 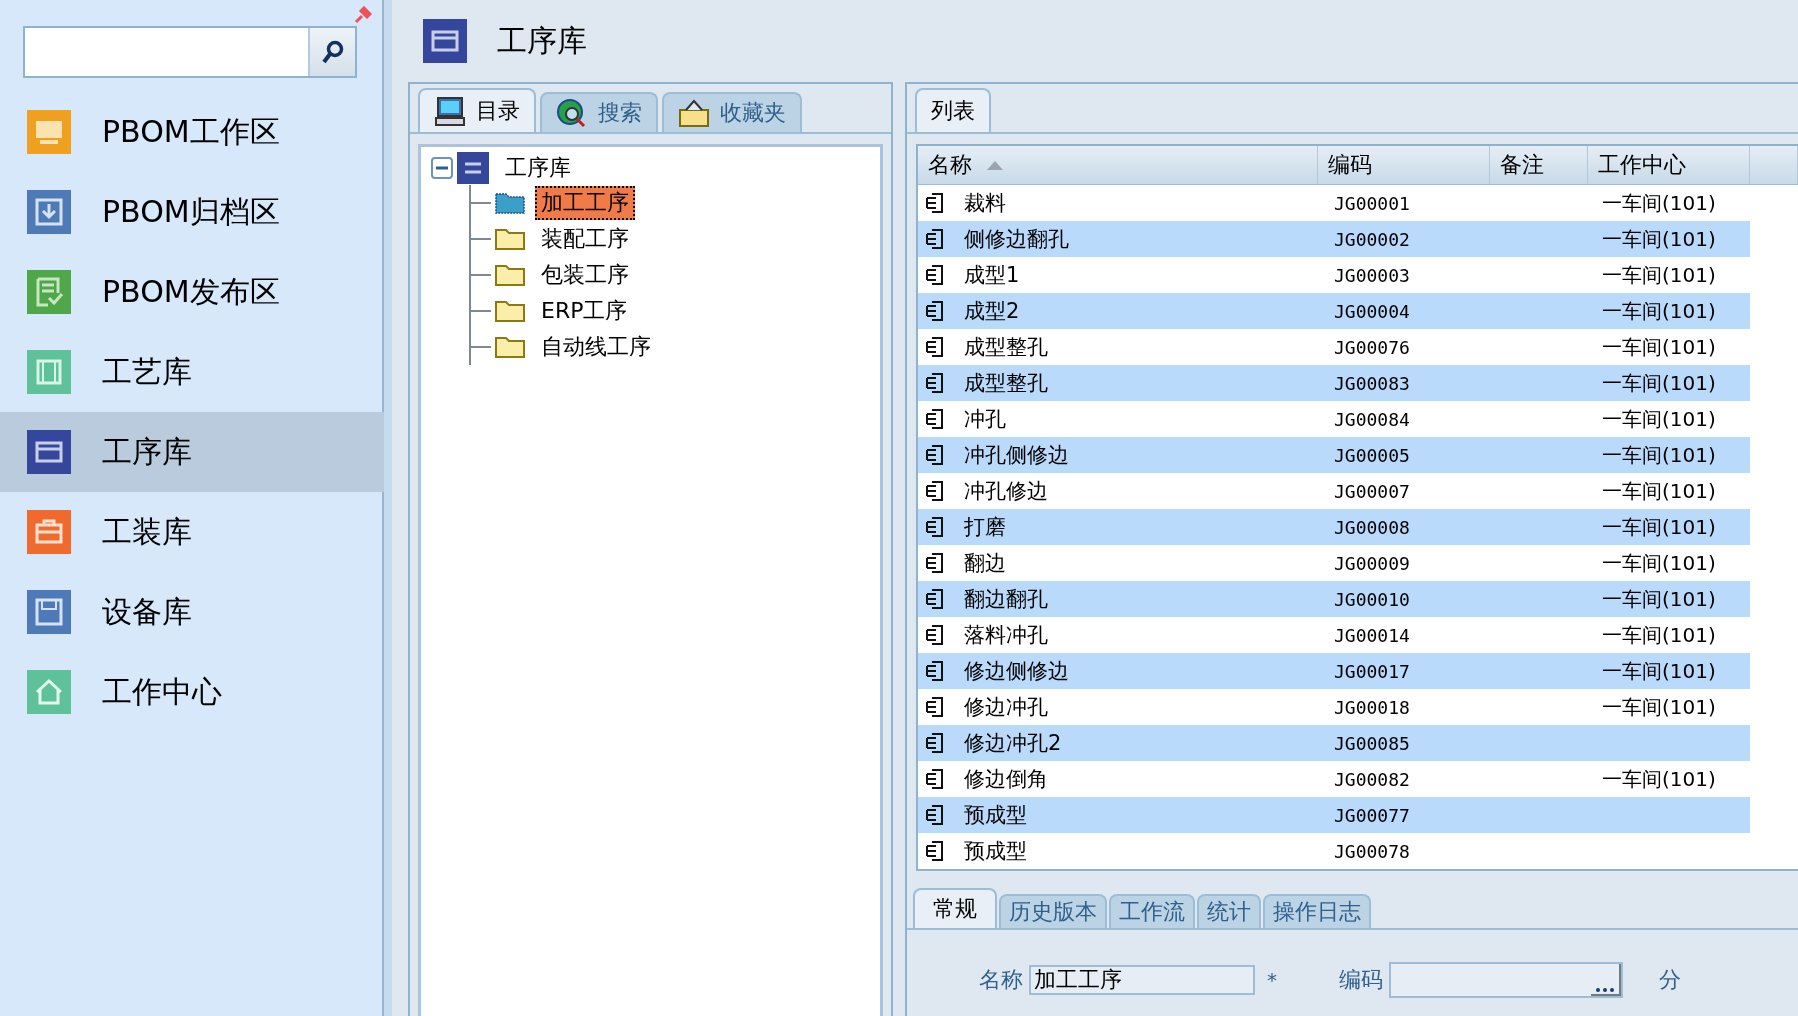 What do you see at coordinates (953, 110) in the screenshot?
I see `tab: 列表` at bounding box center [953, 110].